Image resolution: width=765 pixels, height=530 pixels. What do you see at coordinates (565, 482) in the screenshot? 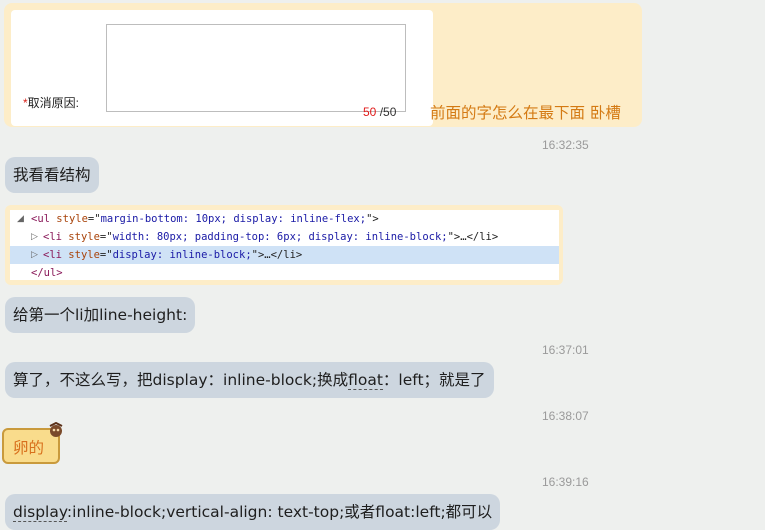
I see `timestamp: 16:39:16` at bounding box center [565, 482].